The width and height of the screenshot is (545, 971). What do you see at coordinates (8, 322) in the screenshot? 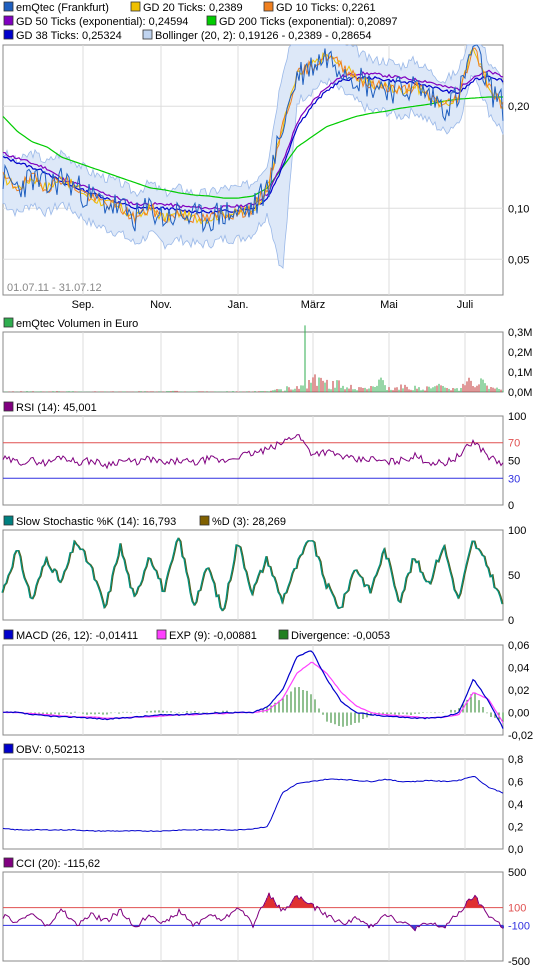
I see `legend-swatch-volume` at bounding box center [8, 322].